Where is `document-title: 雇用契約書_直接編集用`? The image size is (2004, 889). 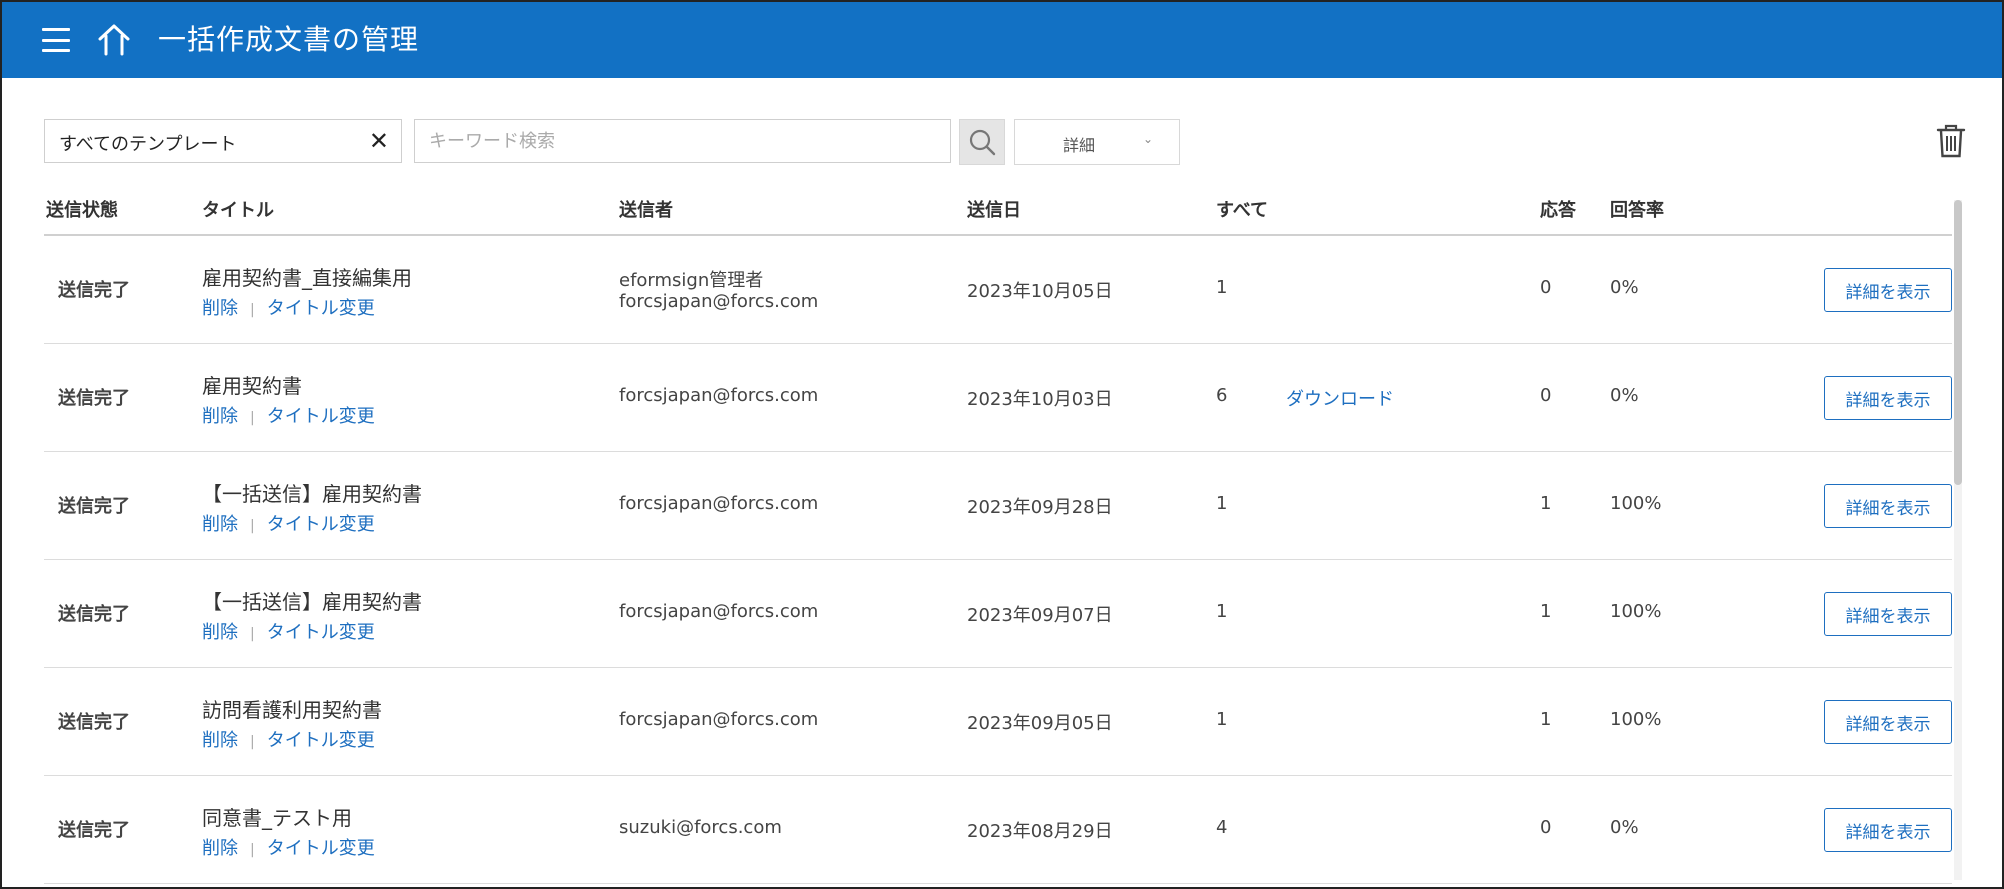
document-title: 雇用契約書_直接編集用 is located at coordinates (307, 278).